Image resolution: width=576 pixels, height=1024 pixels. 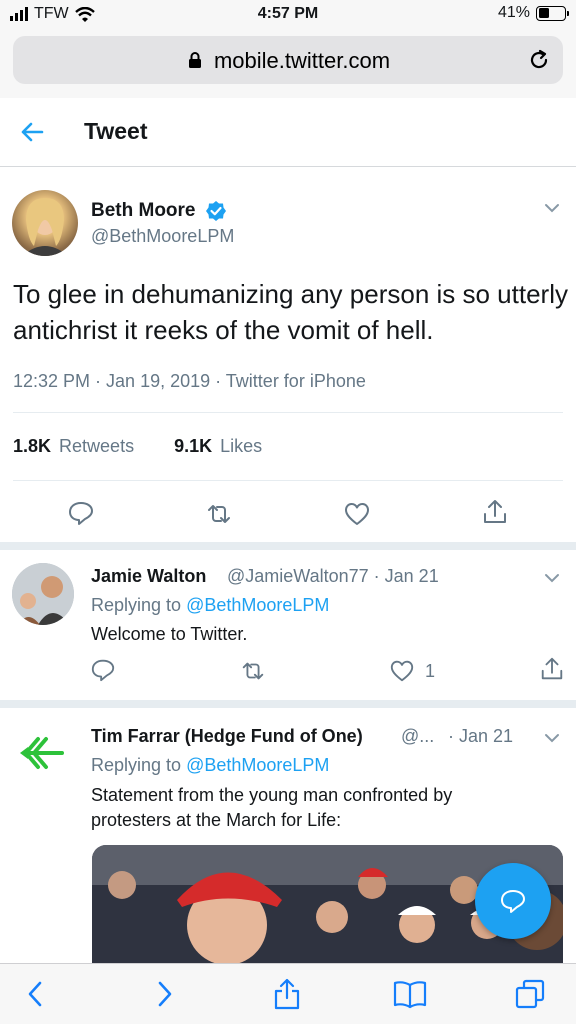 I want to click on likes-count: 9.1K, so click(x=193, y=446).